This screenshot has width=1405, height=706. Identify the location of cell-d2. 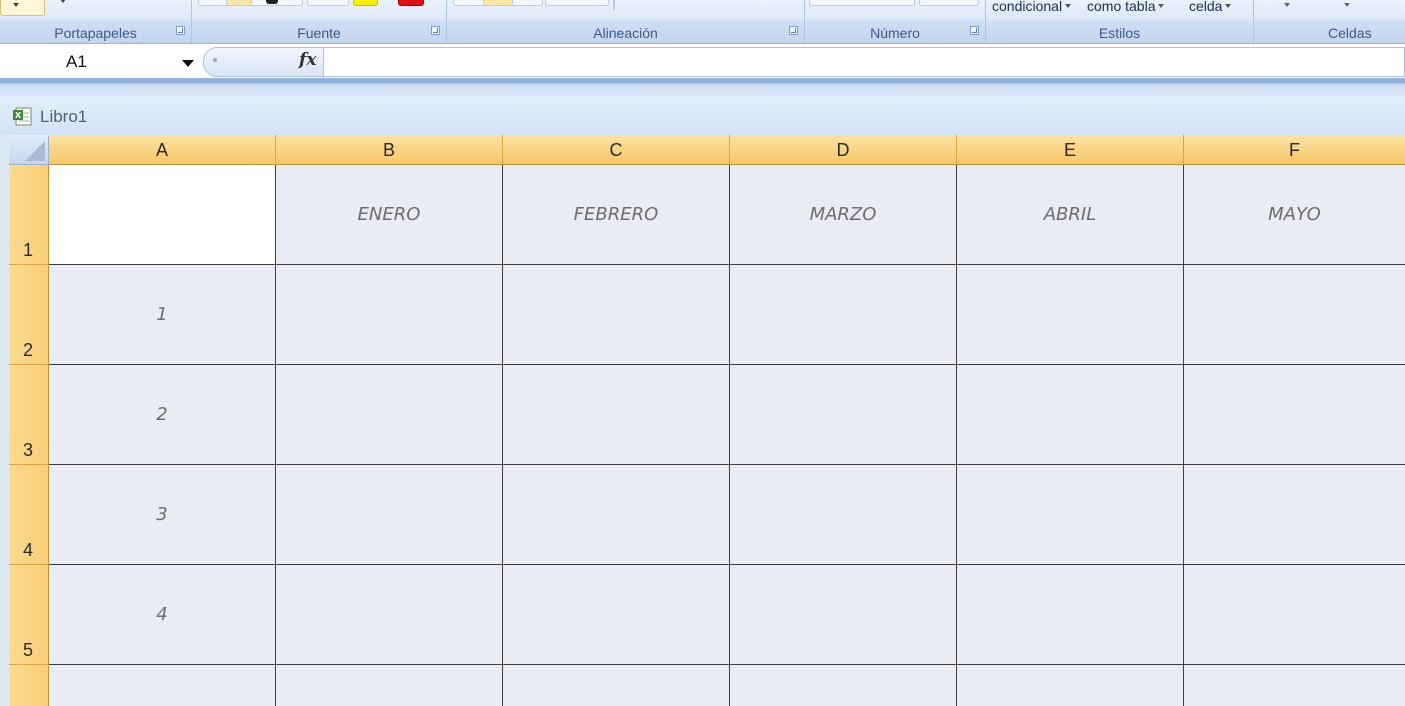
(843, 315).